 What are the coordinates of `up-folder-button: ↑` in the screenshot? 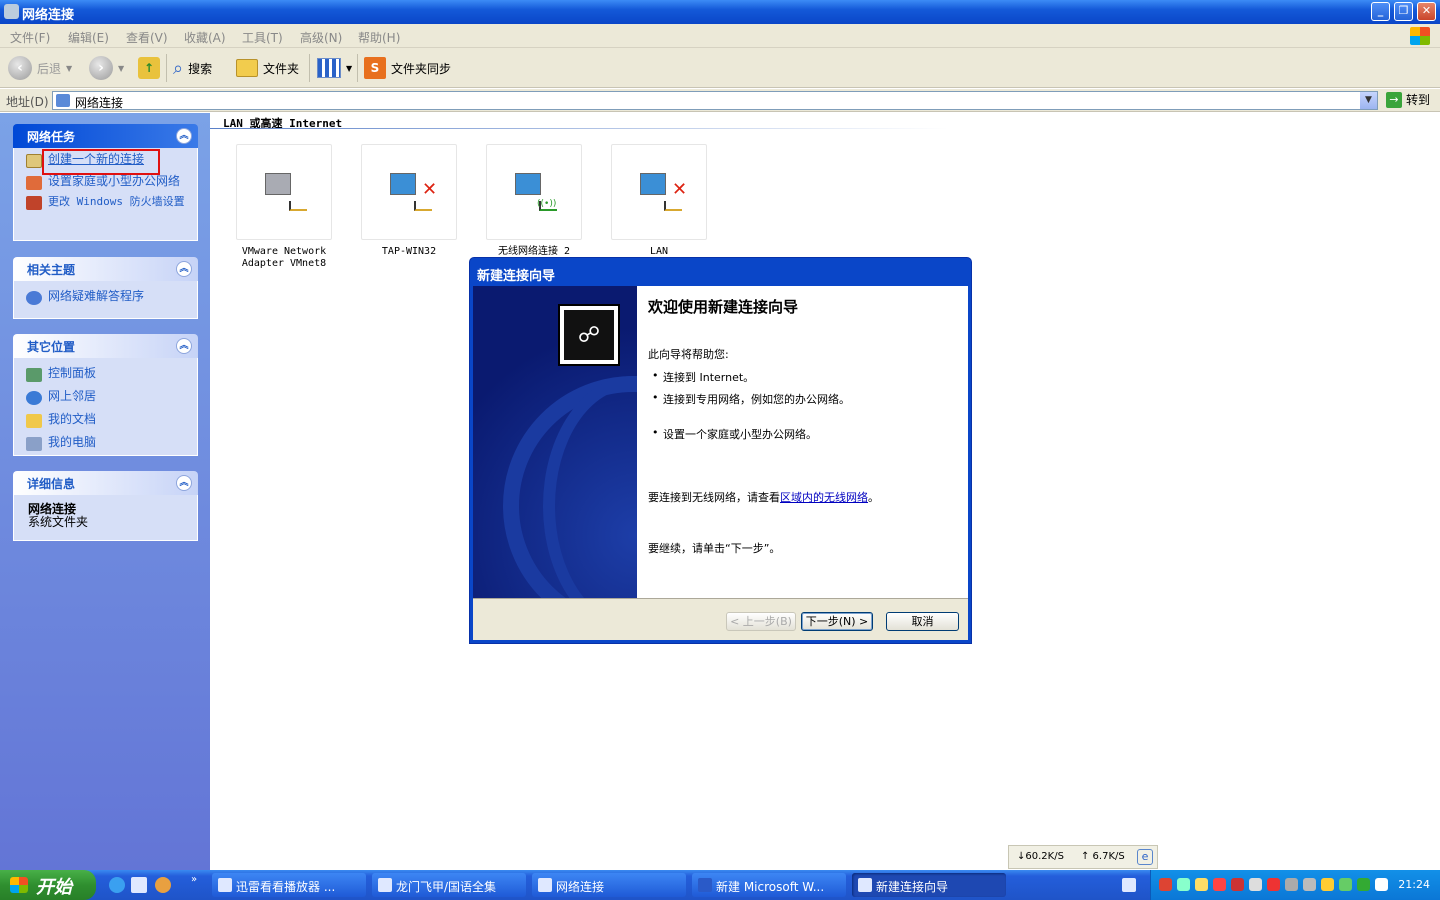 It's located at (149, 68).